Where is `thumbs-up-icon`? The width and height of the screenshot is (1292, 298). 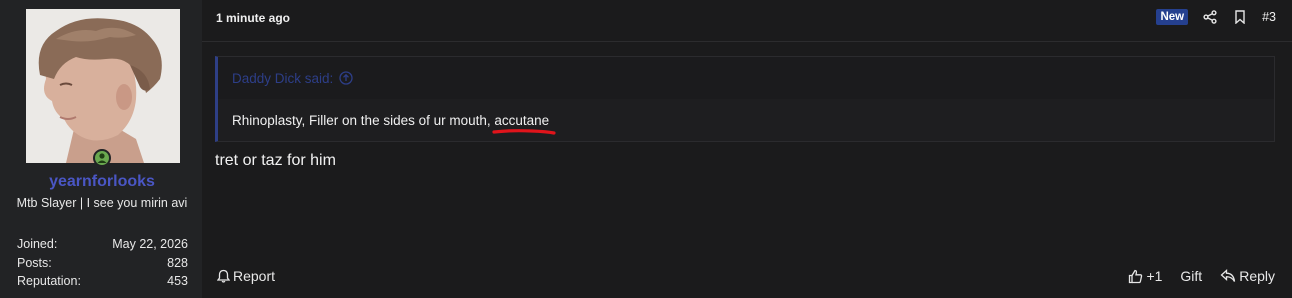 thumbs-up-icon is located at coordinates (1136, 276).